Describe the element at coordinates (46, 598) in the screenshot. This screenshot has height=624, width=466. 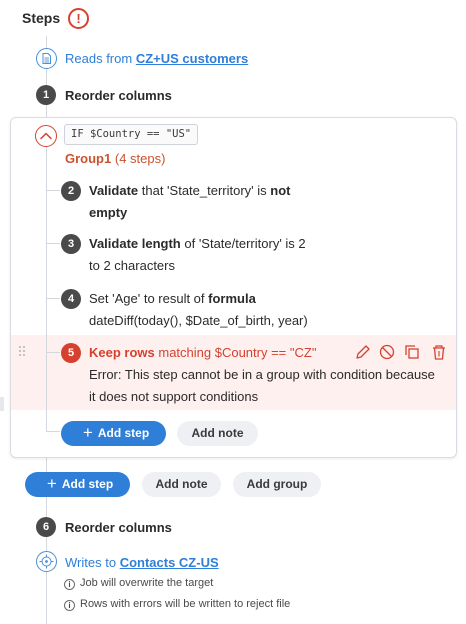
I see `timeline-line` at that location.